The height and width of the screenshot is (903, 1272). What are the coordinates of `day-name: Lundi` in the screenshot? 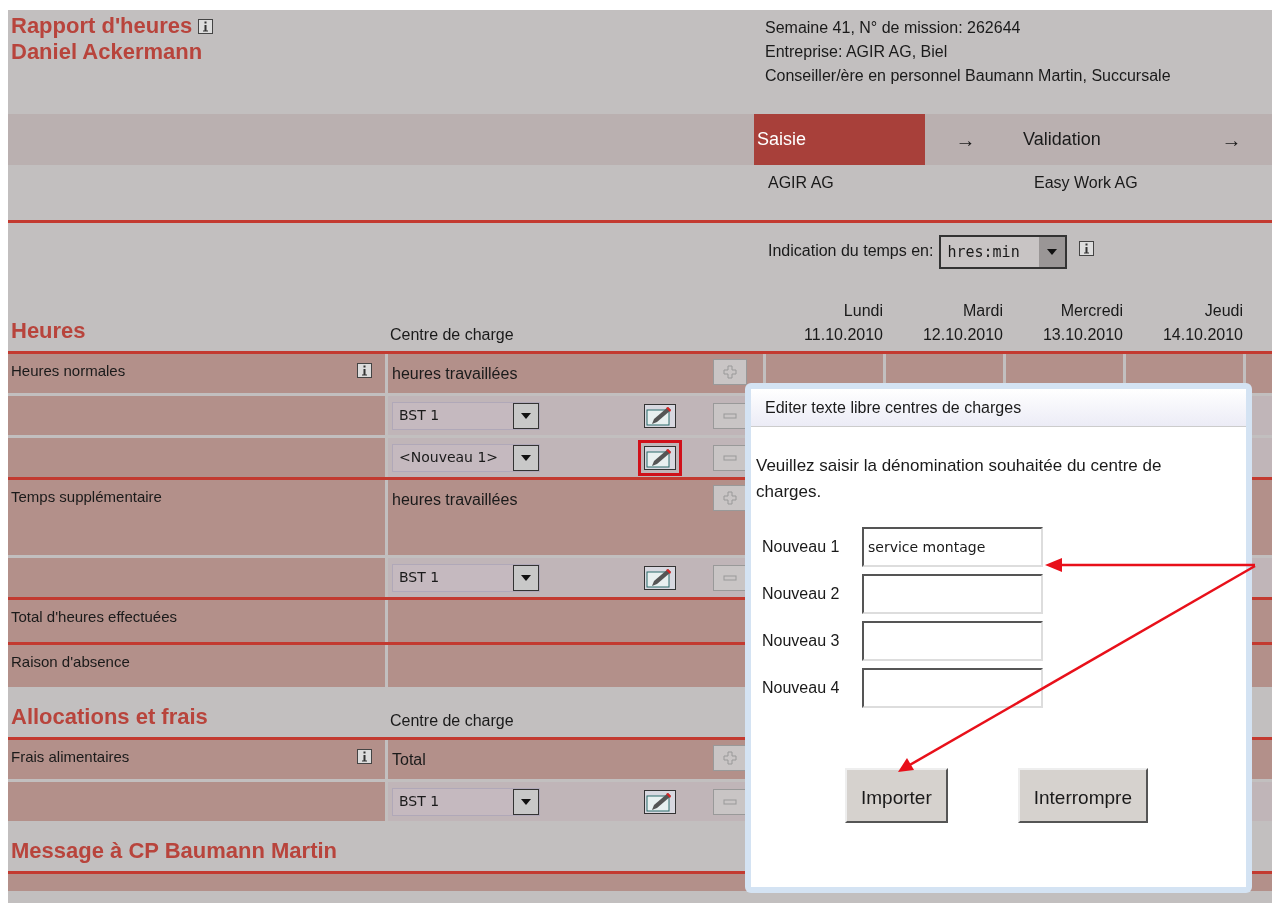 It's located at (863, 311).